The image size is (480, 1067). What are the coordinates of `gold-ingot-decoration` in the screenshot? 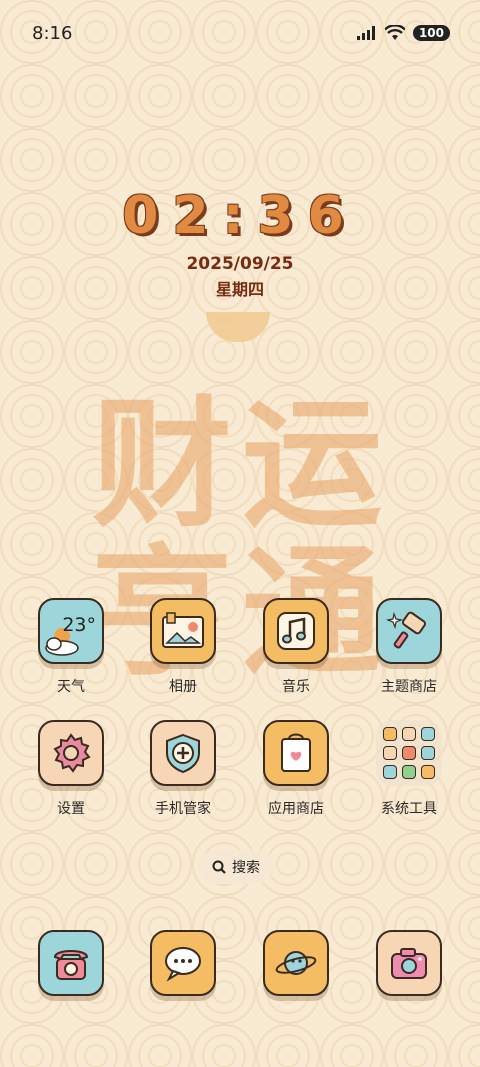 It's located at (238, 327).